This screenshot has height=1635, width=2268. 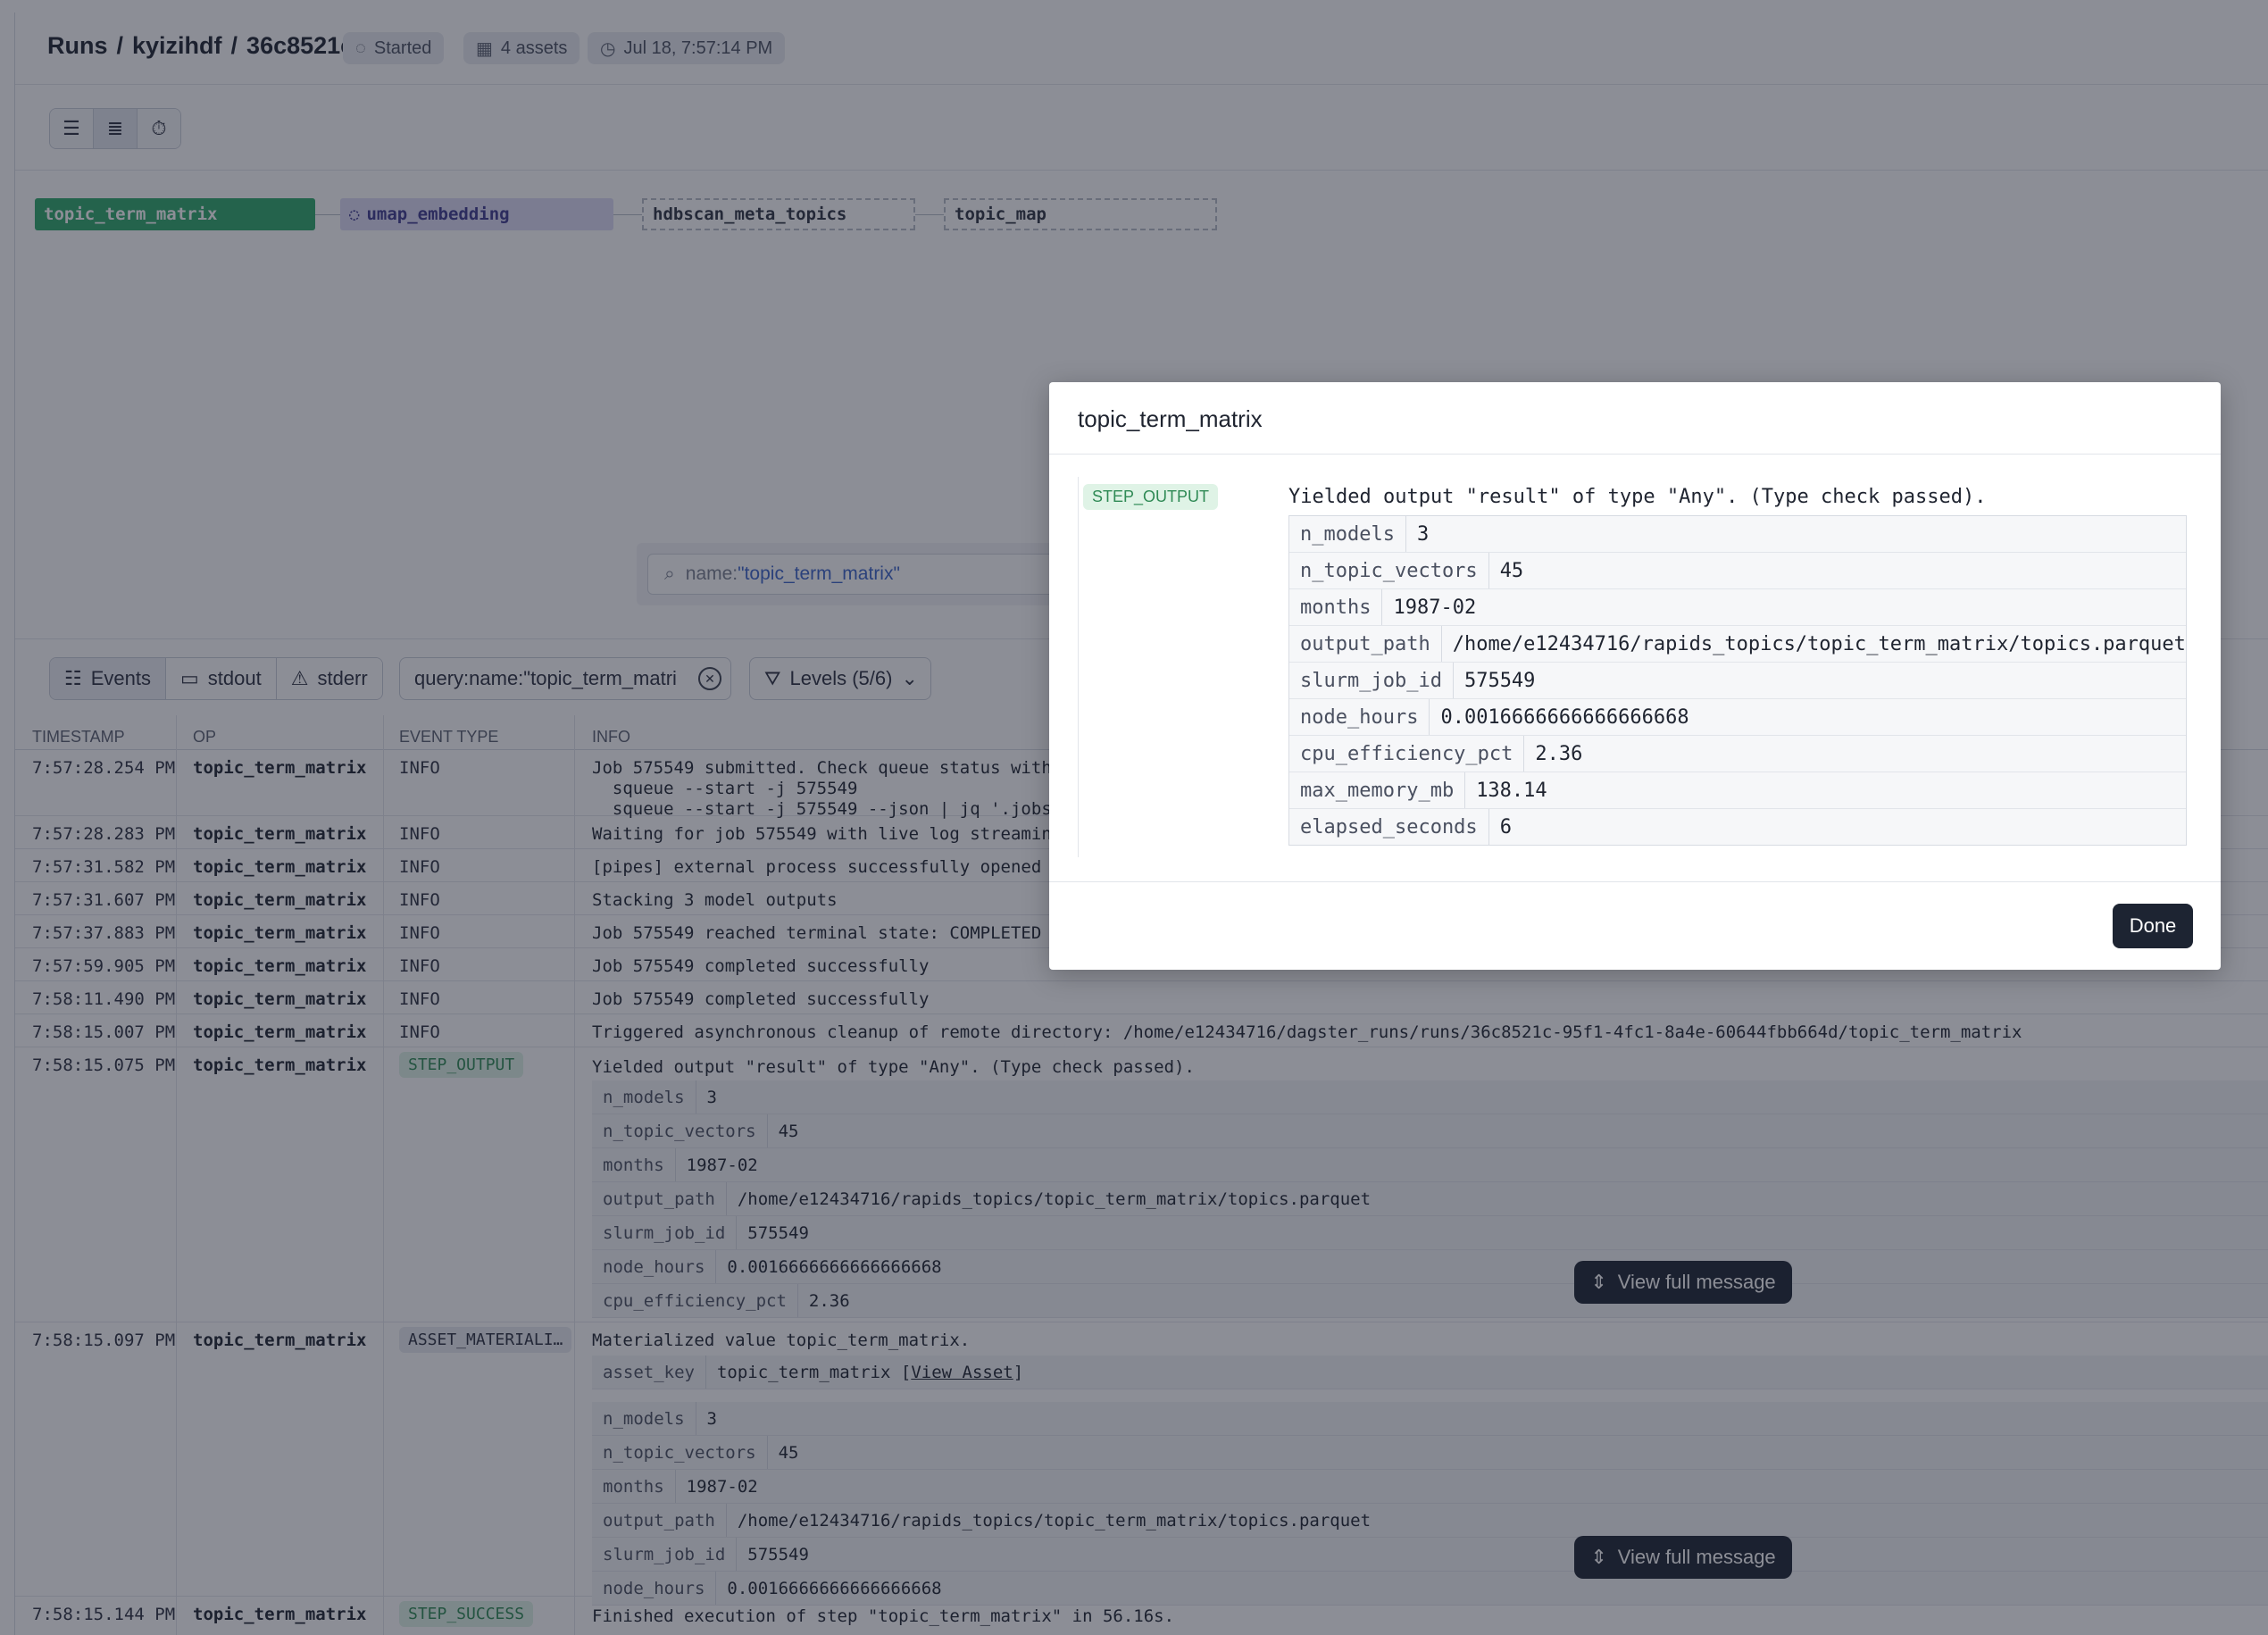 I want to click on dialog-divider, so click(x=1635, y=454).